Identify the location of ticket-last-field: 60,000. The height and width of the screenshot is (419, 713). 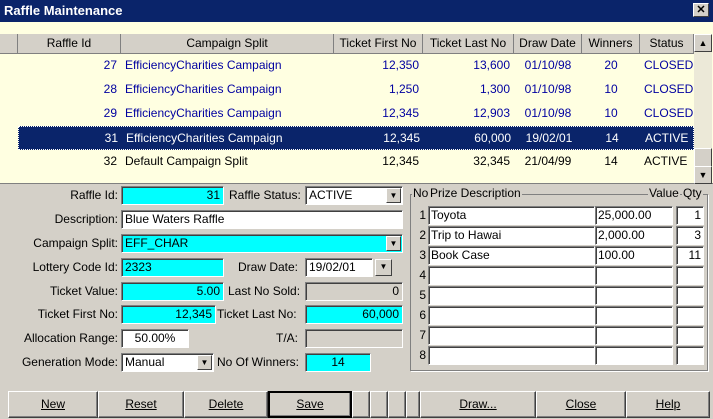
(354, 314).